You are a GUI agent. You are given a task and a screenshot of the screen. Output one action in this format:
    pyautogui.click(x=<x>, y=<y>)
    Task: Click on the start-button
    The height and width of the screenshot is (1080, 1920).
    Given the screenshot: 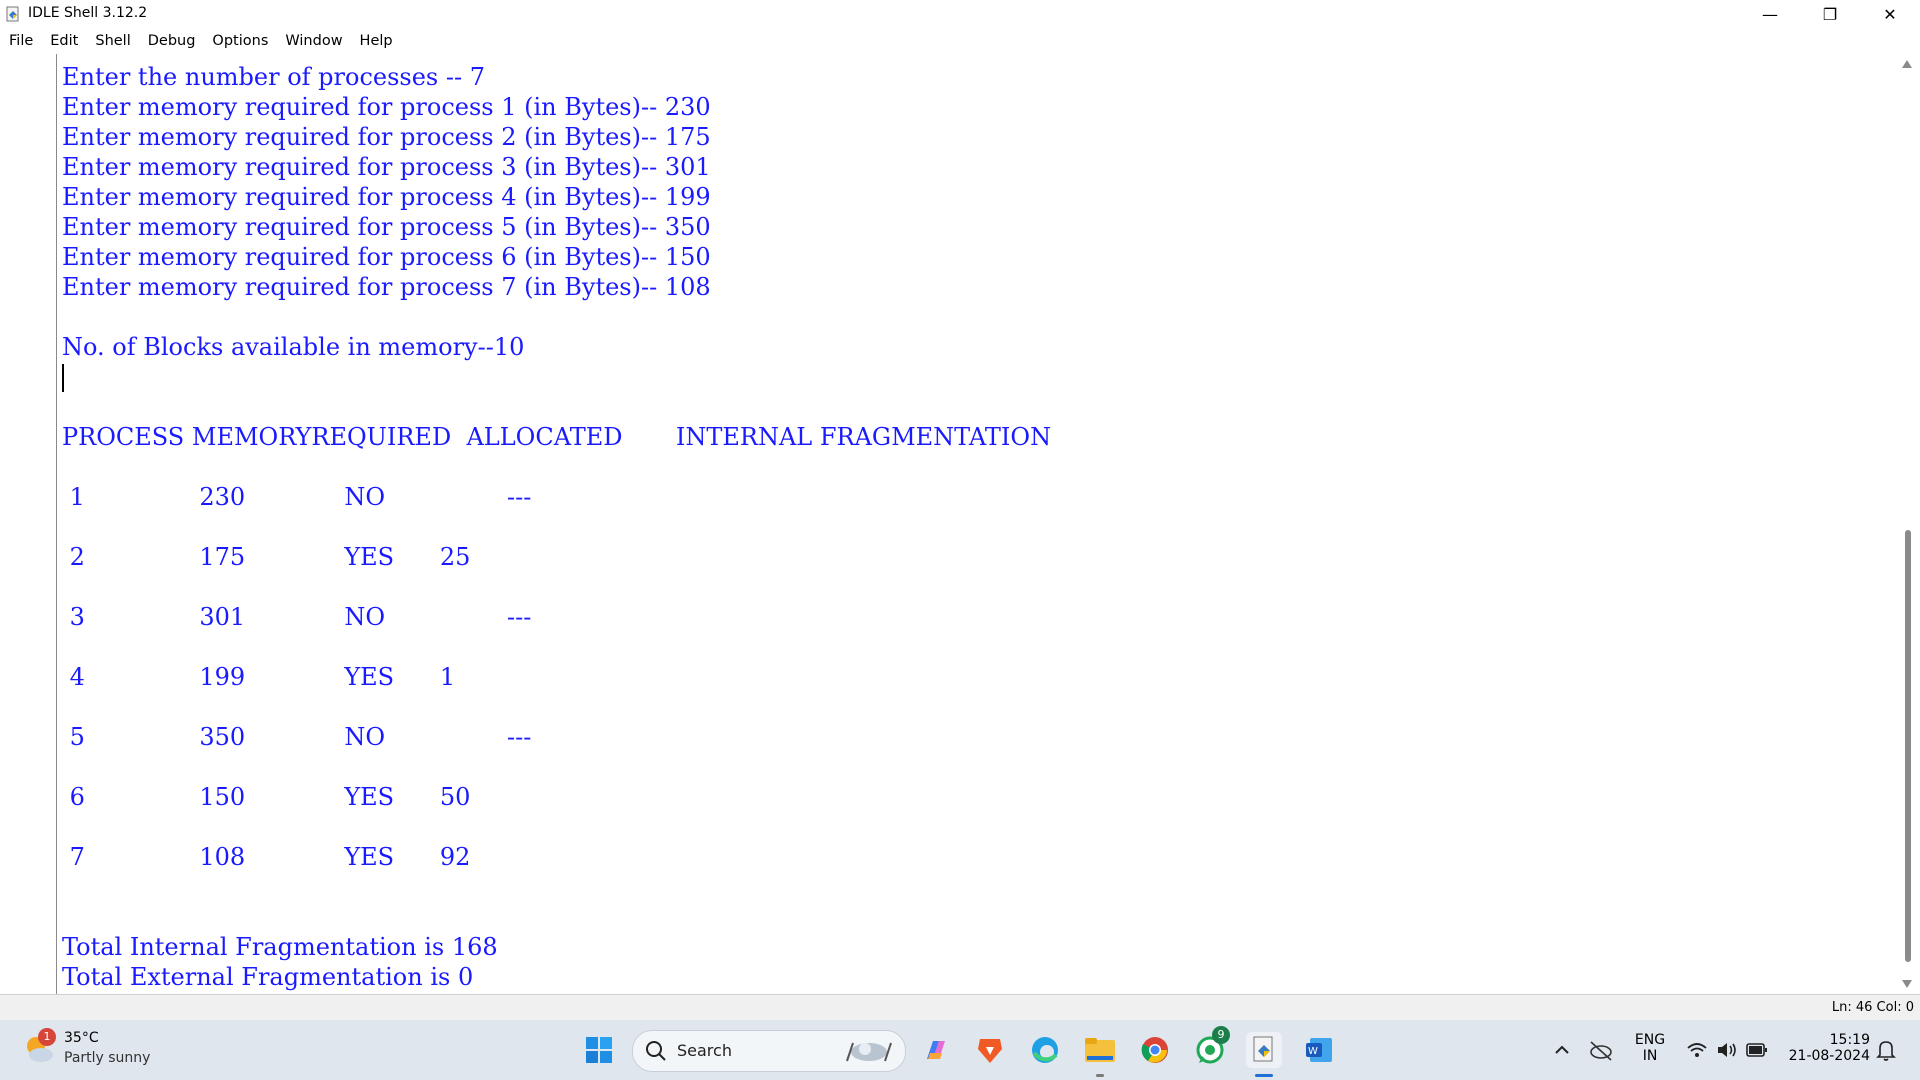 What is the action you would take?
    pyautogui.click(x=599, y=1050)
    